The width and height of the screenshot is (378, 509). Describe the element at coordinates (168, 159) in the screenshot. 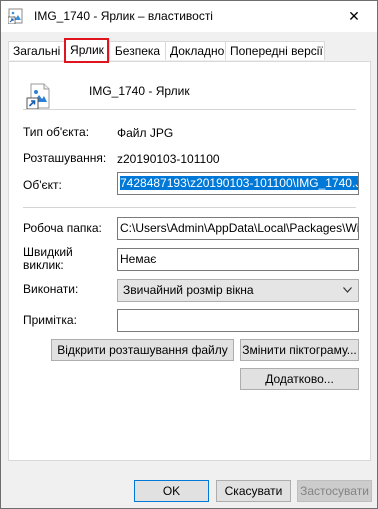

I see `location-value: z20190103-101100` at that location.